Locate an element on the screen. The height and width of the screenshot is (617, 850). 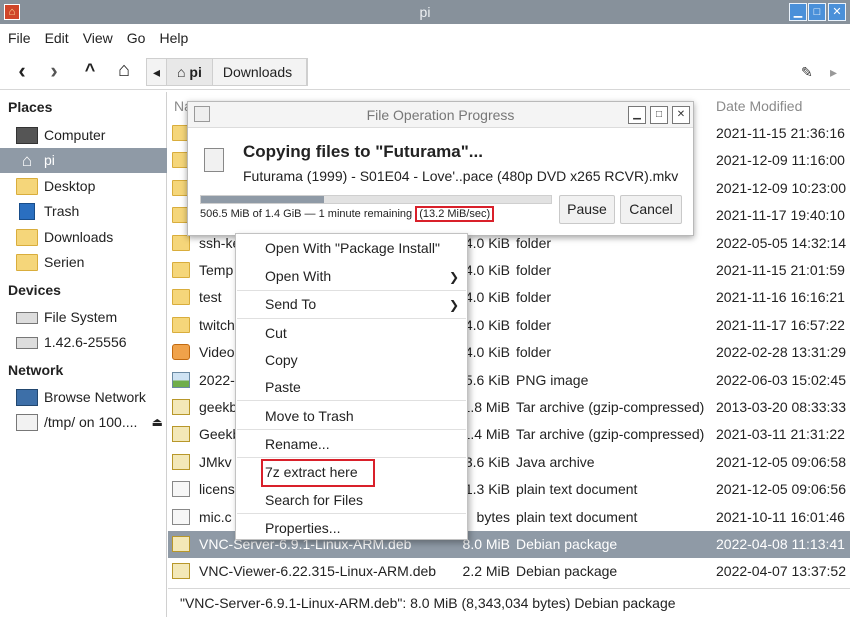
menu-open-with-package-install: Open With "Package Install" is located at coordinates (352, 253).